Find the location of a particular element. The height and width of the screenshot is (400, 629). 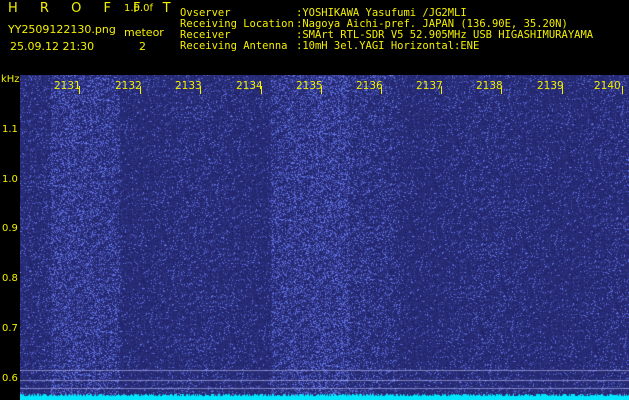

y-axis-unit: kHz is located at coordinates (10, 79).